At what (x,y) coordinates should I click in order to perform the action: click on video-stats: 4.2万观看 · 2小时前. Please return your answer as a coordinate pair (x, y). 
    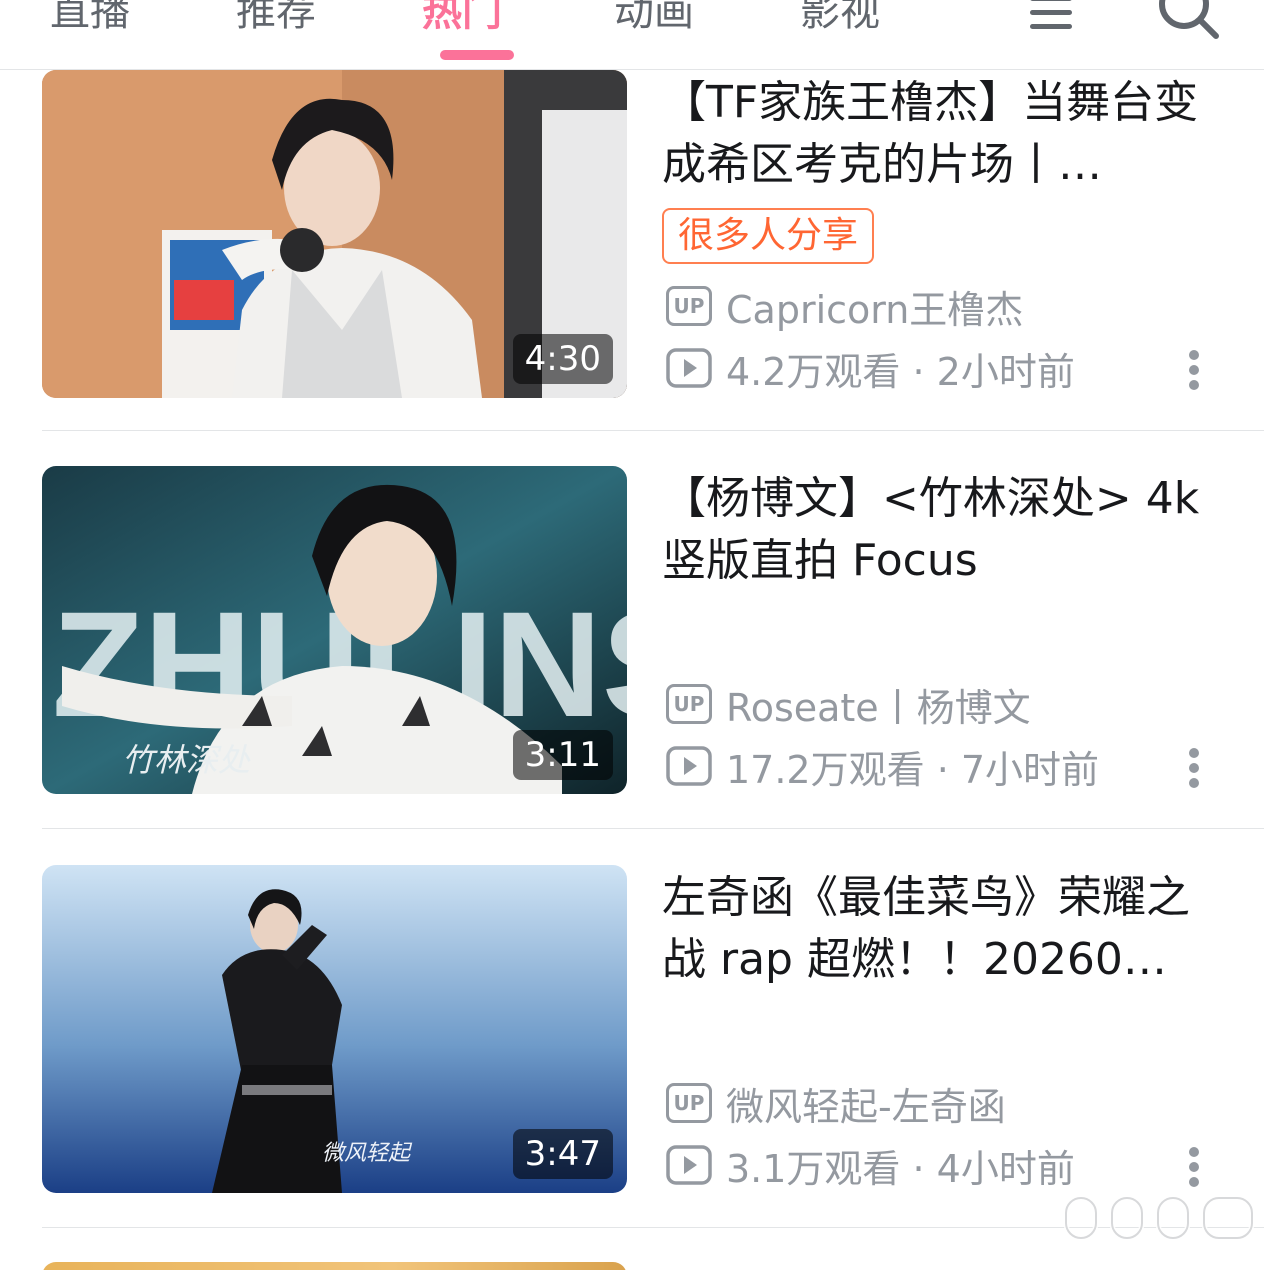
    Looking at the image, I should click on (900, 371).